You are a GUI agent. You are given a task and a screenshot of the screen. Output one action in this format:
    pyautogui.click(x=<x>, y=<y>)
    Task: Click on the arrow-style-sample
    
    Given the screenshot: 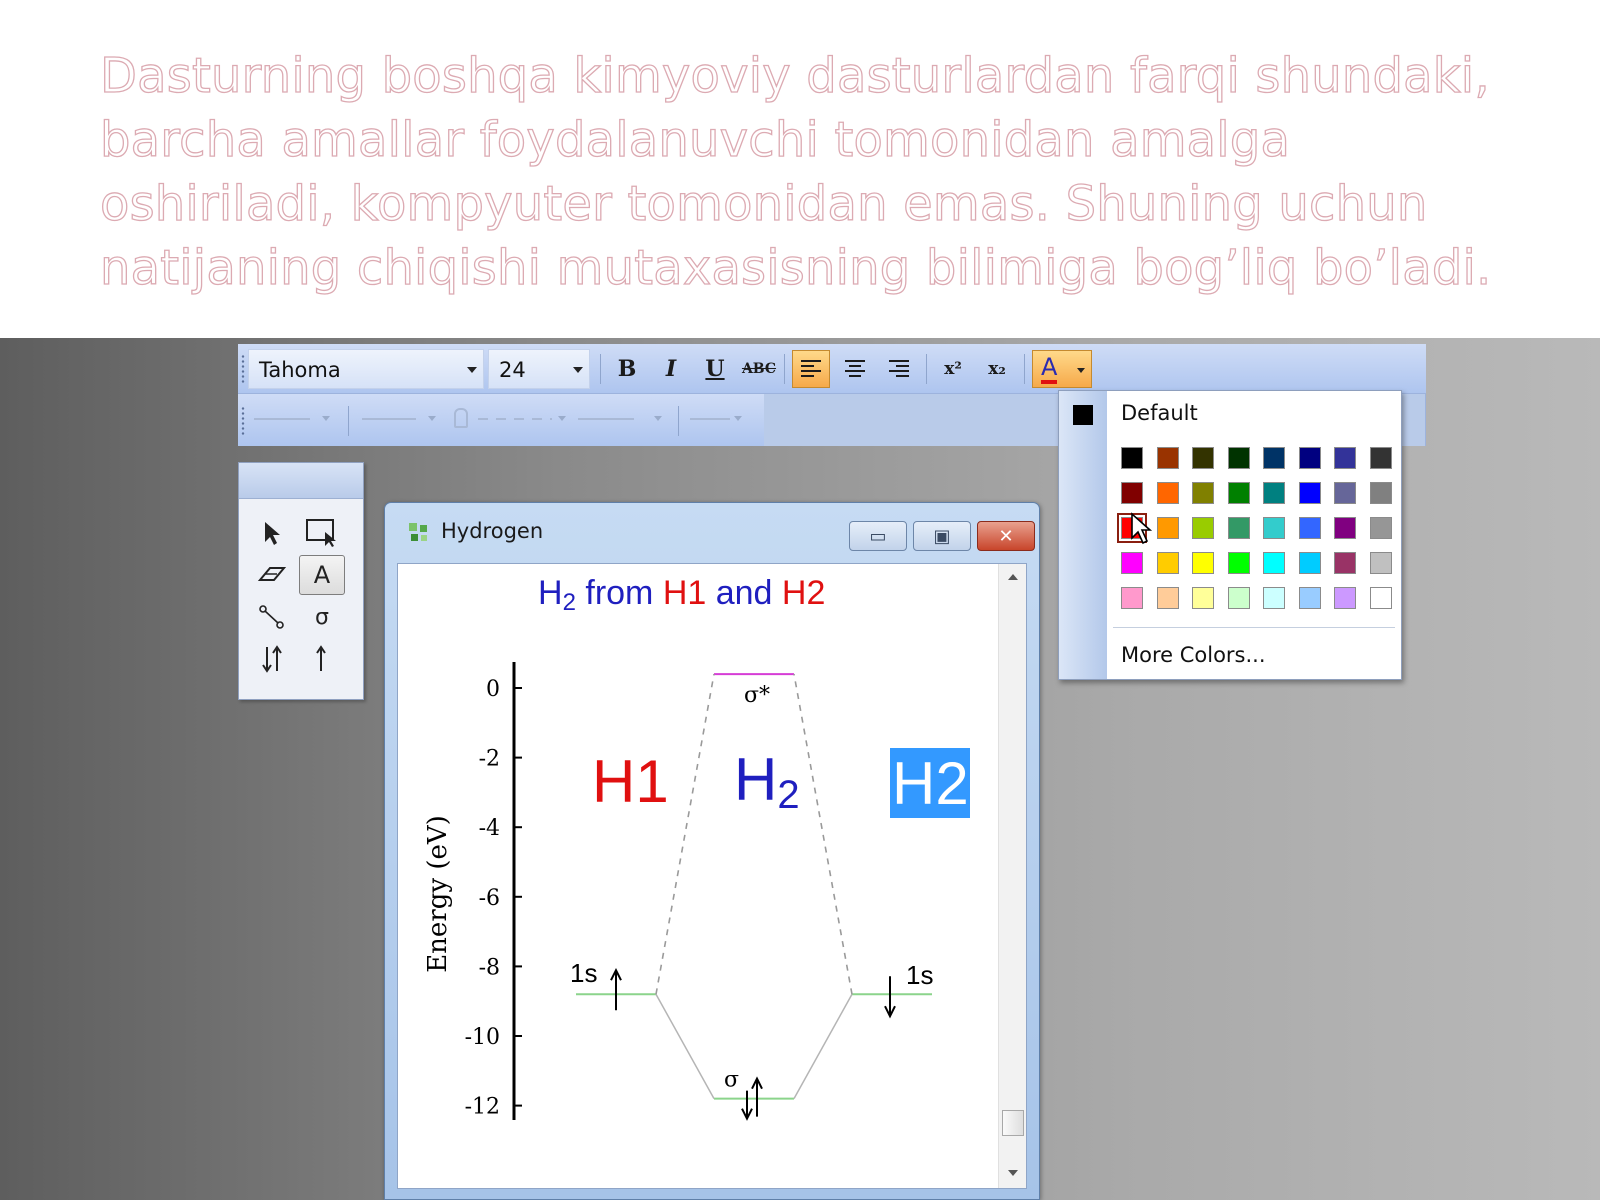 What is the action you would take?
    pyautogui.click(x=606, y=419)
    